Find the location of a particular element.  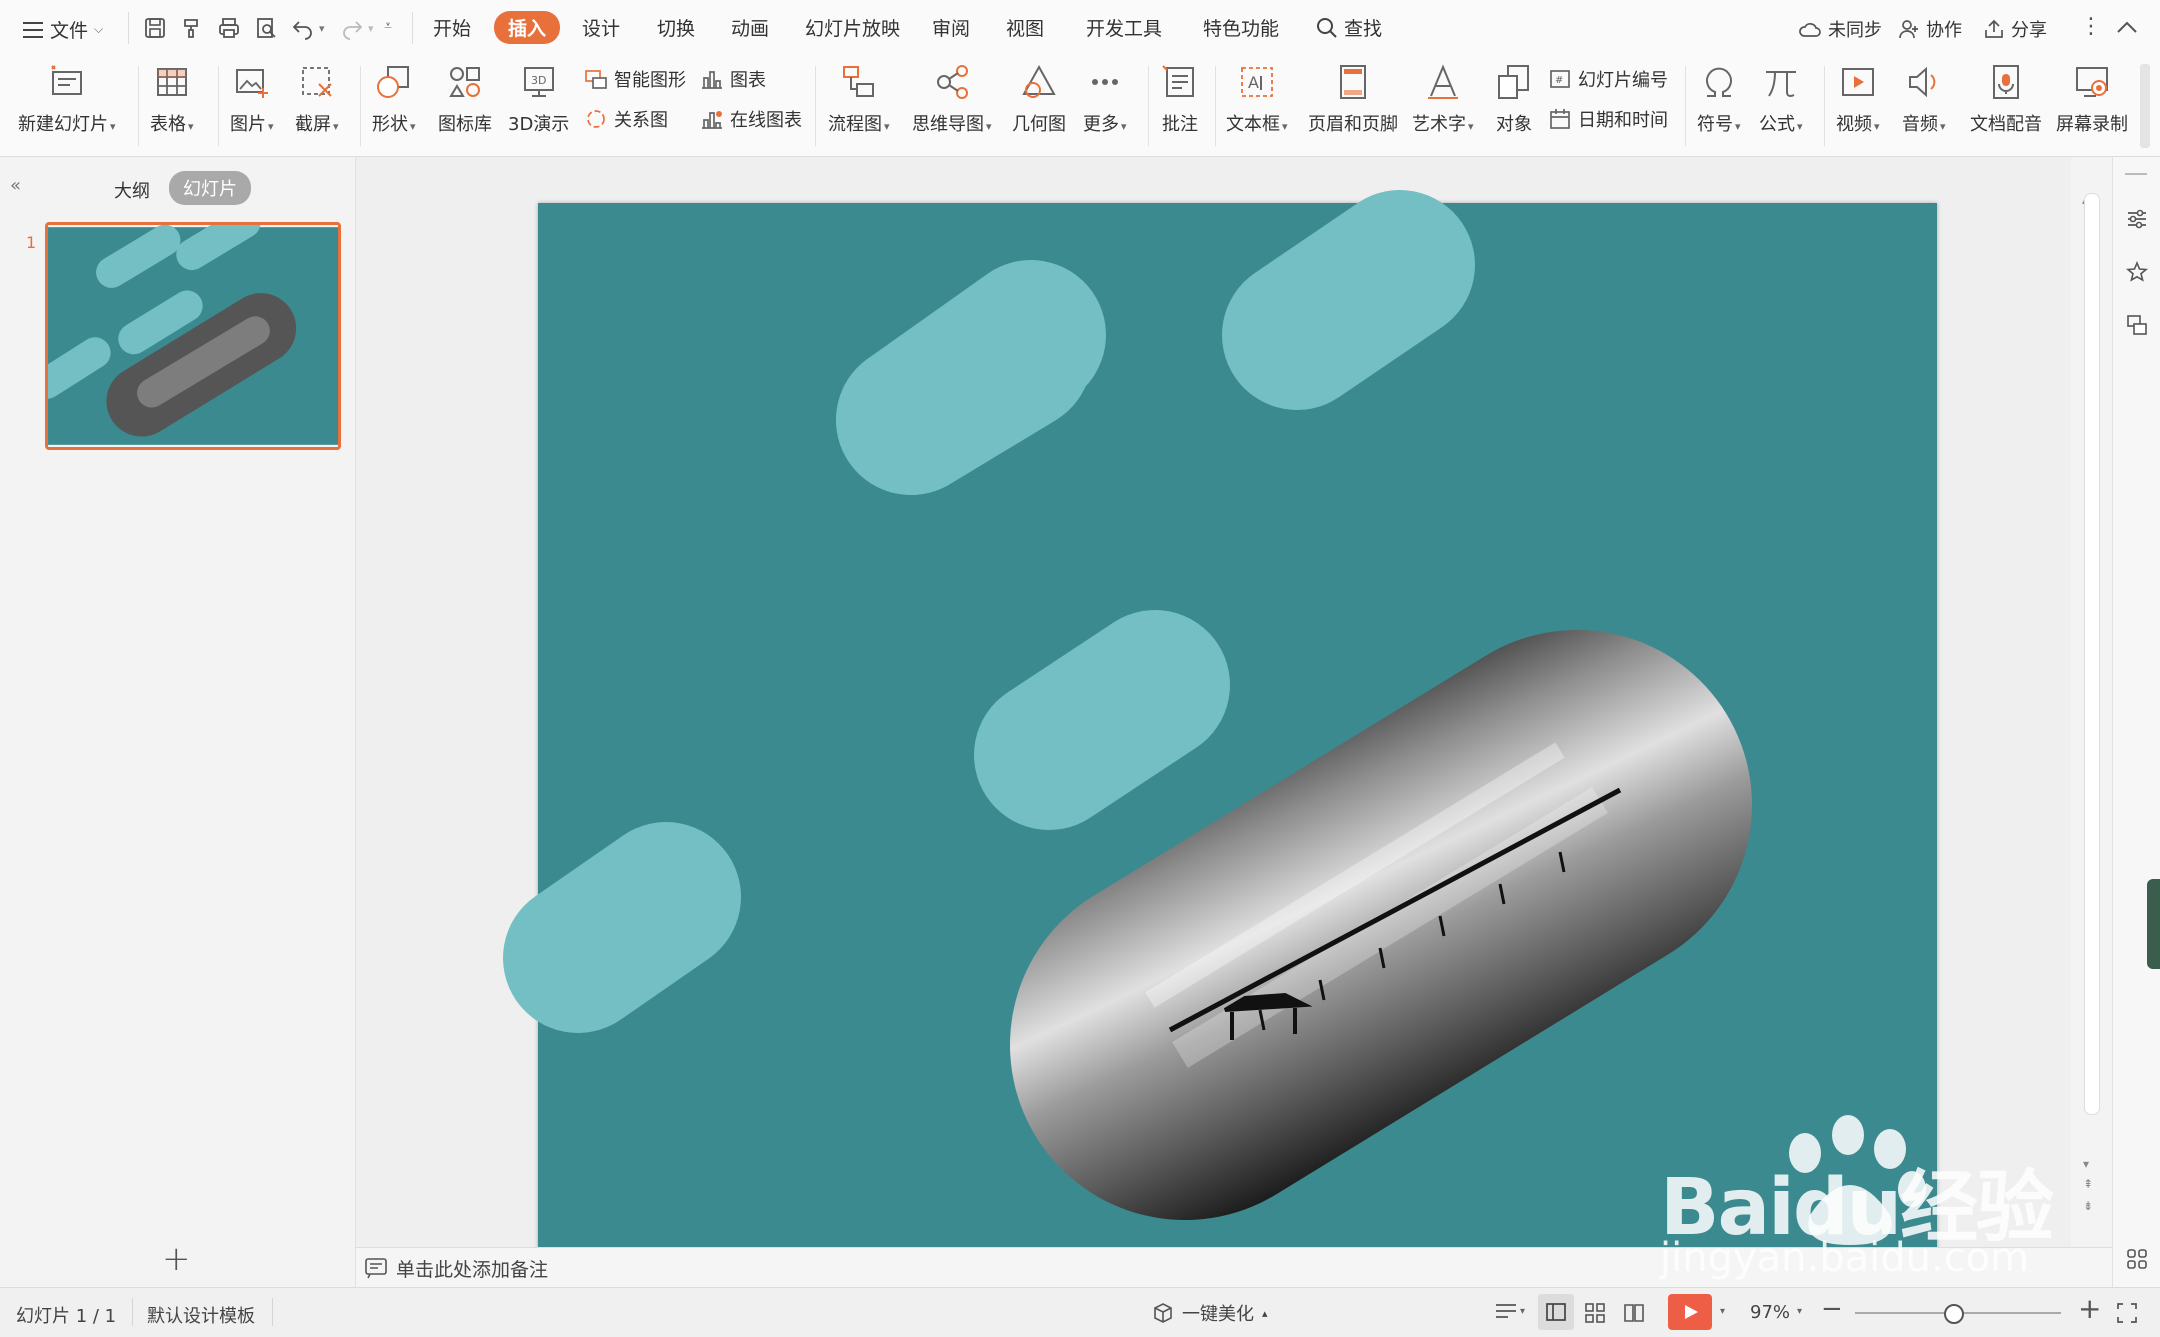

sidebar-handle is located at coordinates (2136, 174).